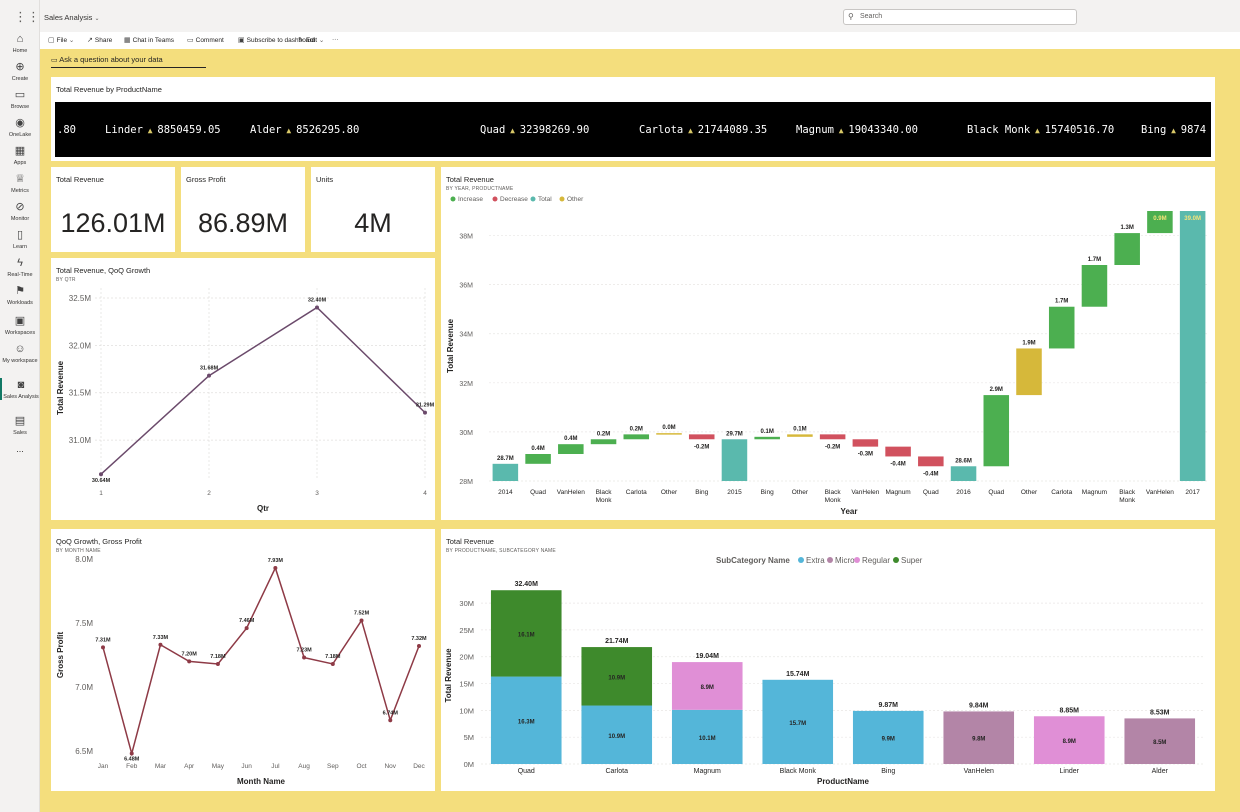 The height and width of the screenshot is (812, 1240). Describe the element at coordinates (1028, 343) in the screenshot. I see `data-label: 1.9M` at that location.